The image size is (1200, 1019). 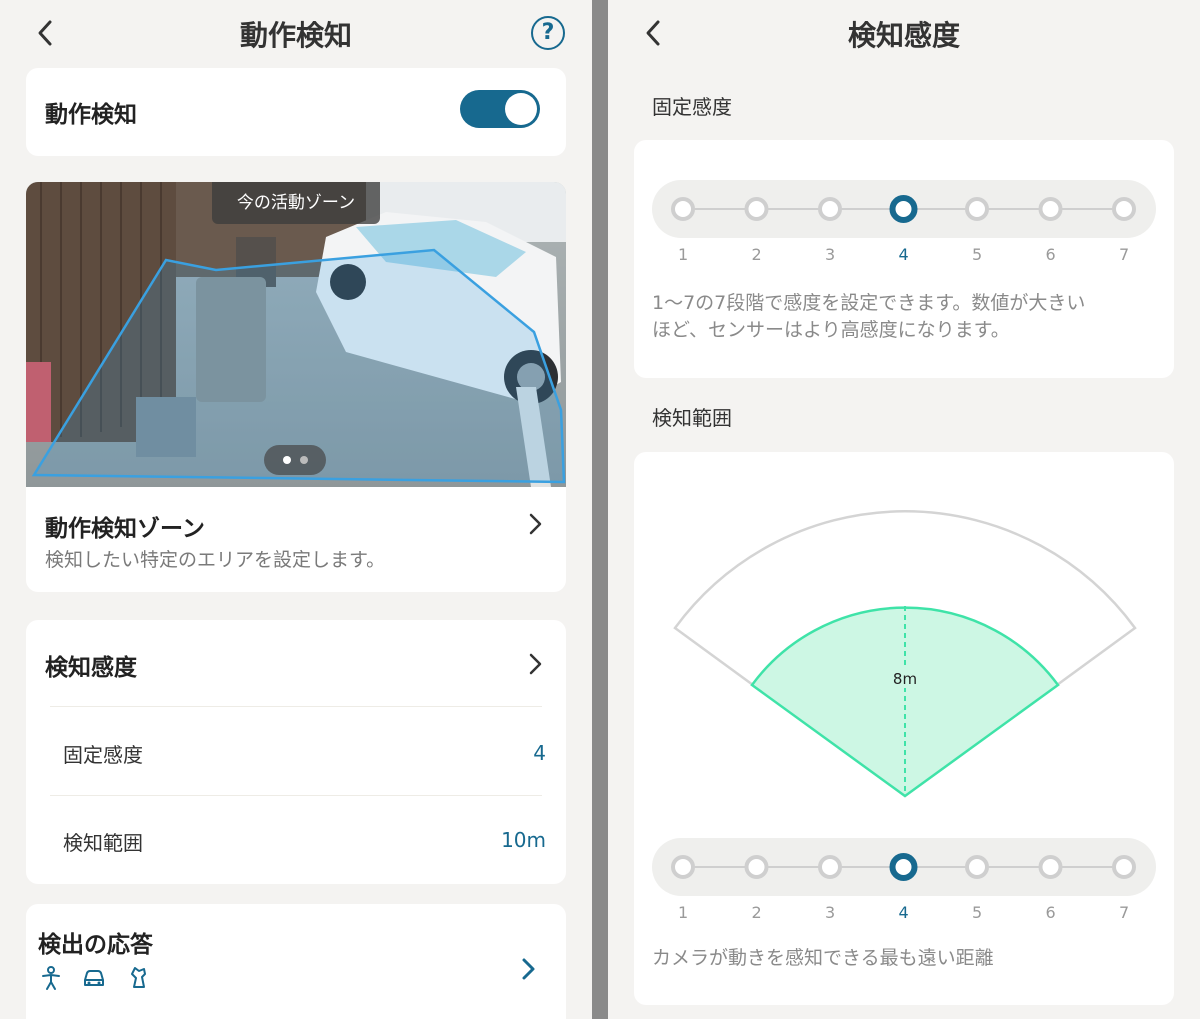 I want to click on dot-inactive, so click(x=304, y=460).